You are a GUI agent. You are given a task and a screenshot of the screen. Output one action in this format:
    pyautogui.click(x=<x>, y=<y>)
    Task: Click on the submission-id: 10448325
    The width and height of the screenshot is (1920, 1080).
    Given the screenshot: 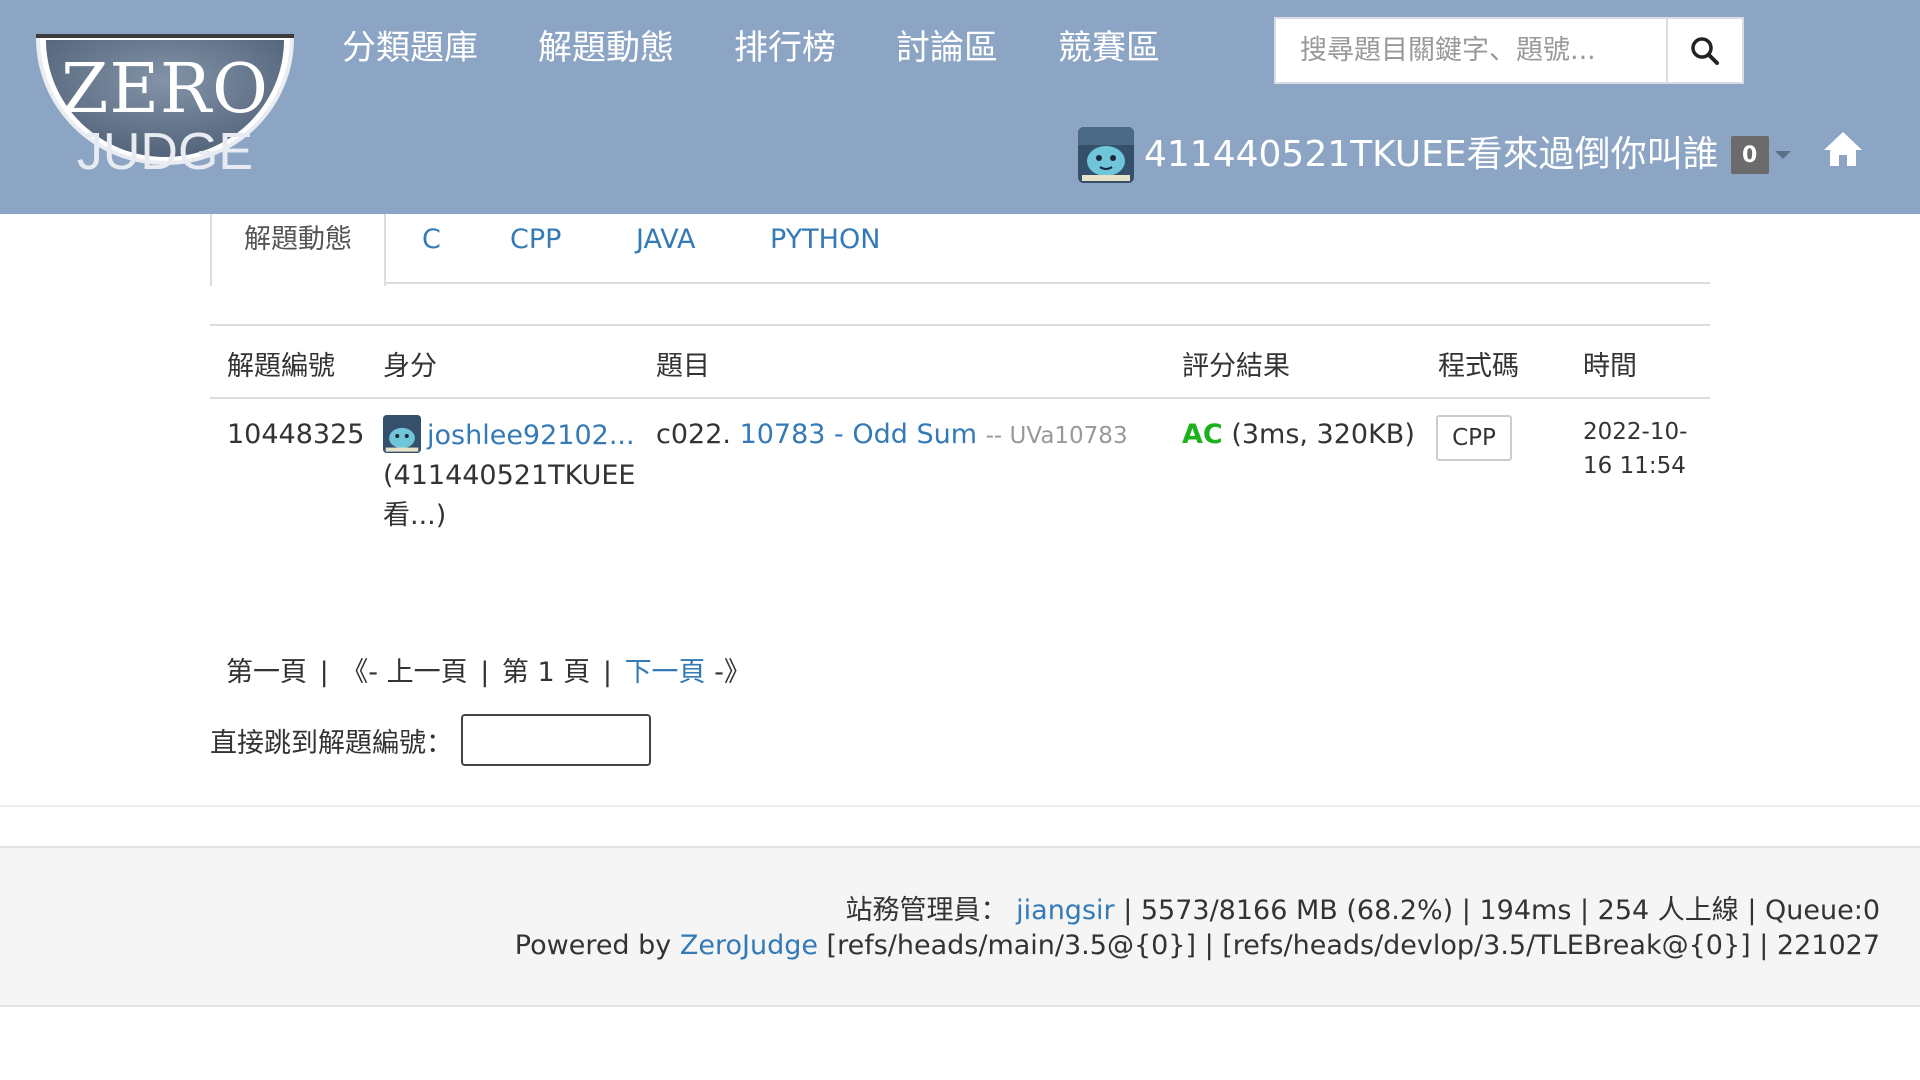 What is the action you would take?
    pyautogui.click(x=296, y=434)
    